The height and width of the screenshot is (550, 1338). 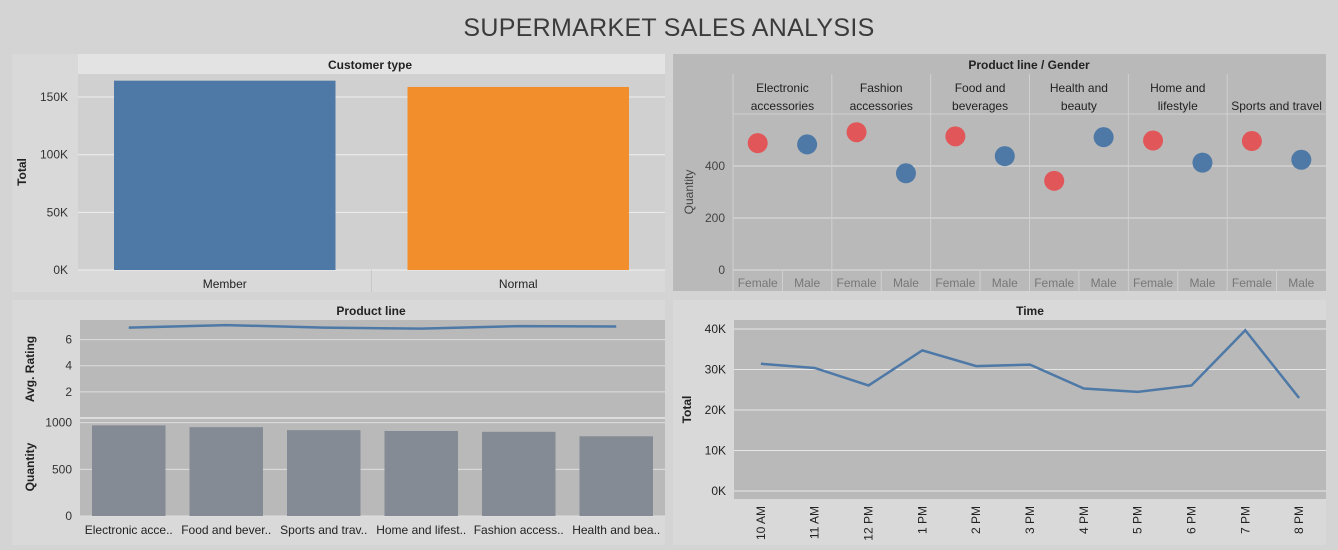 I want to click on category-header: Food and, so click(x=980, y=88).